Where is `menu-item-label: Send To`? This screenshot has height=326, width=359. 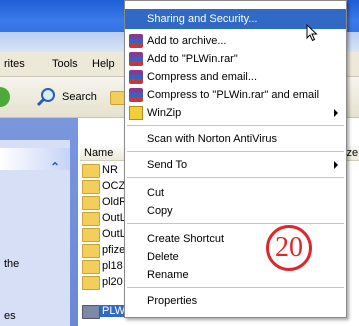
menu-item-label: Send To is located at coordinates (167, 165).